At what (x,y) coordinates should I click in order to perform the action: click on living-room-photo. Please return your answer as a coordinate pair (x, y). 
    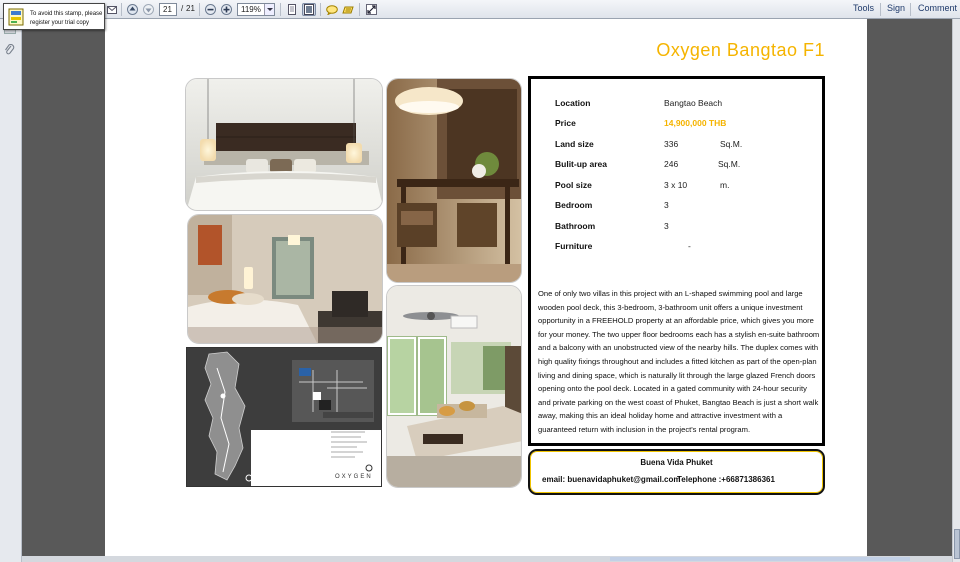
    Looking at the image, I should click on (454, 386).